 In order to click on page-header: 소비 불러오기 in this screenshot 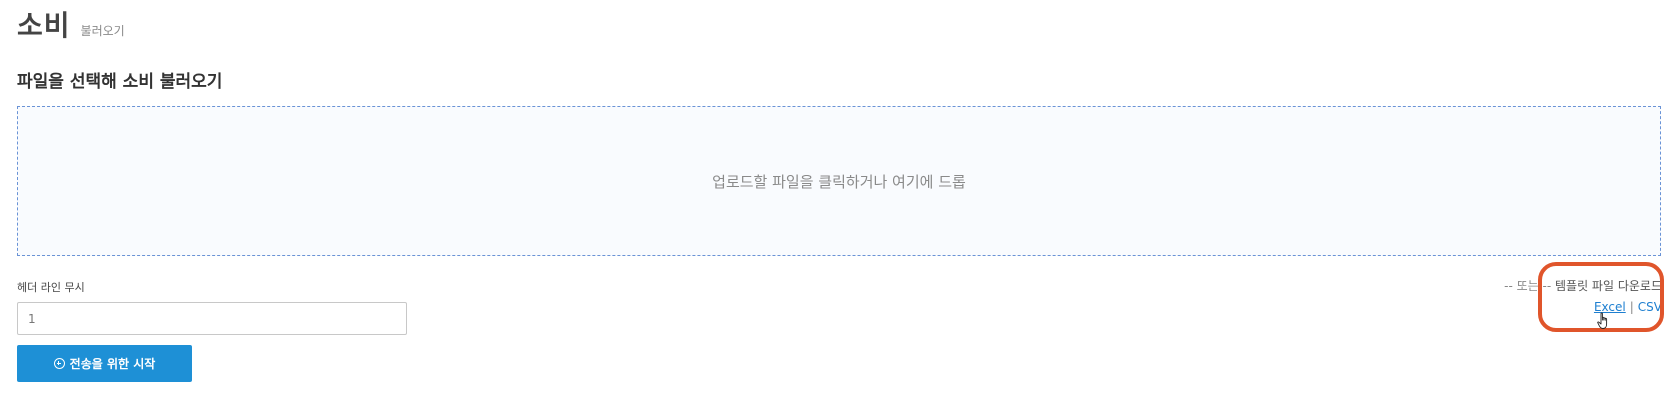, I will do `click(71, 24)`.